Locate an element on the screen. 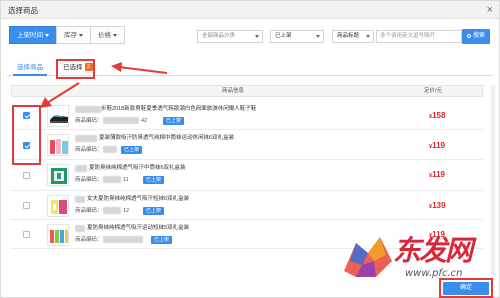 This screenshot has width=500, height=298. product-code-tail: 12 is located at coordinates (126, 211).